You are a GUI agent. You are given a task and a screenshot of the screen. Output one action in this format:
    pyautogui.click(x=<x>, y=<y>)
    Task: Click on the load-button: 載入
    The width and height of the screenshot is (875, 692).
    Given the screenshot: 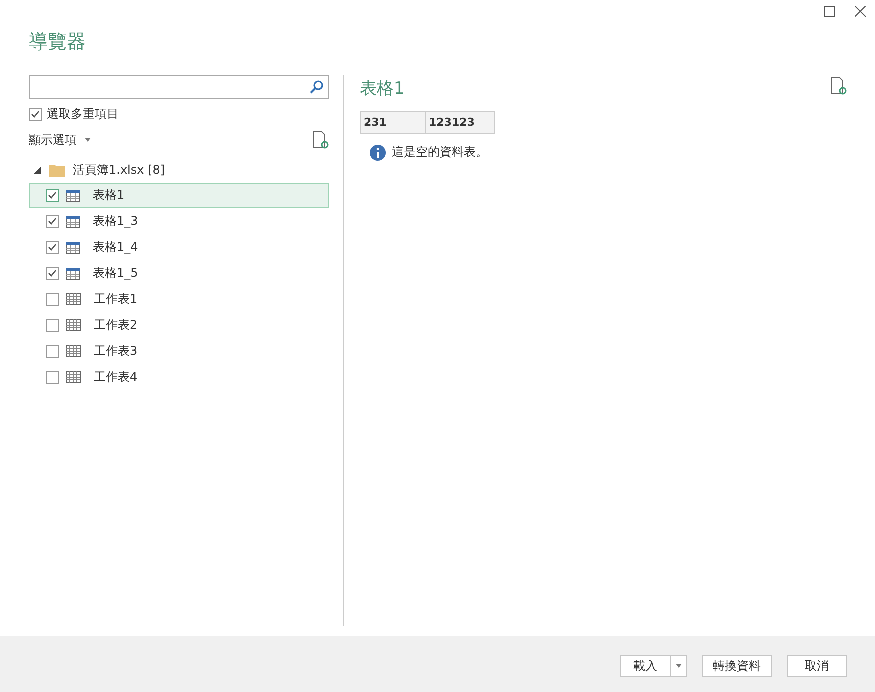 What is the action you would take?
    pyautogui.click(x=645, y=666)
    